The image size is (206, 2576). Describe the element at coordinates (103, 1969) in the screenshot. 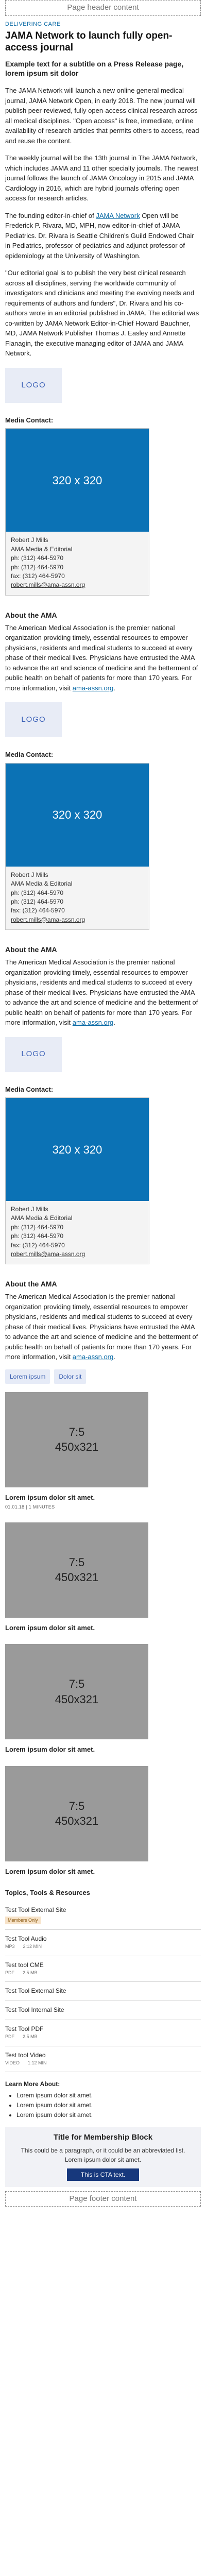

I see `topic-row: Test tool CME PDF 2.5 MB` at that location.